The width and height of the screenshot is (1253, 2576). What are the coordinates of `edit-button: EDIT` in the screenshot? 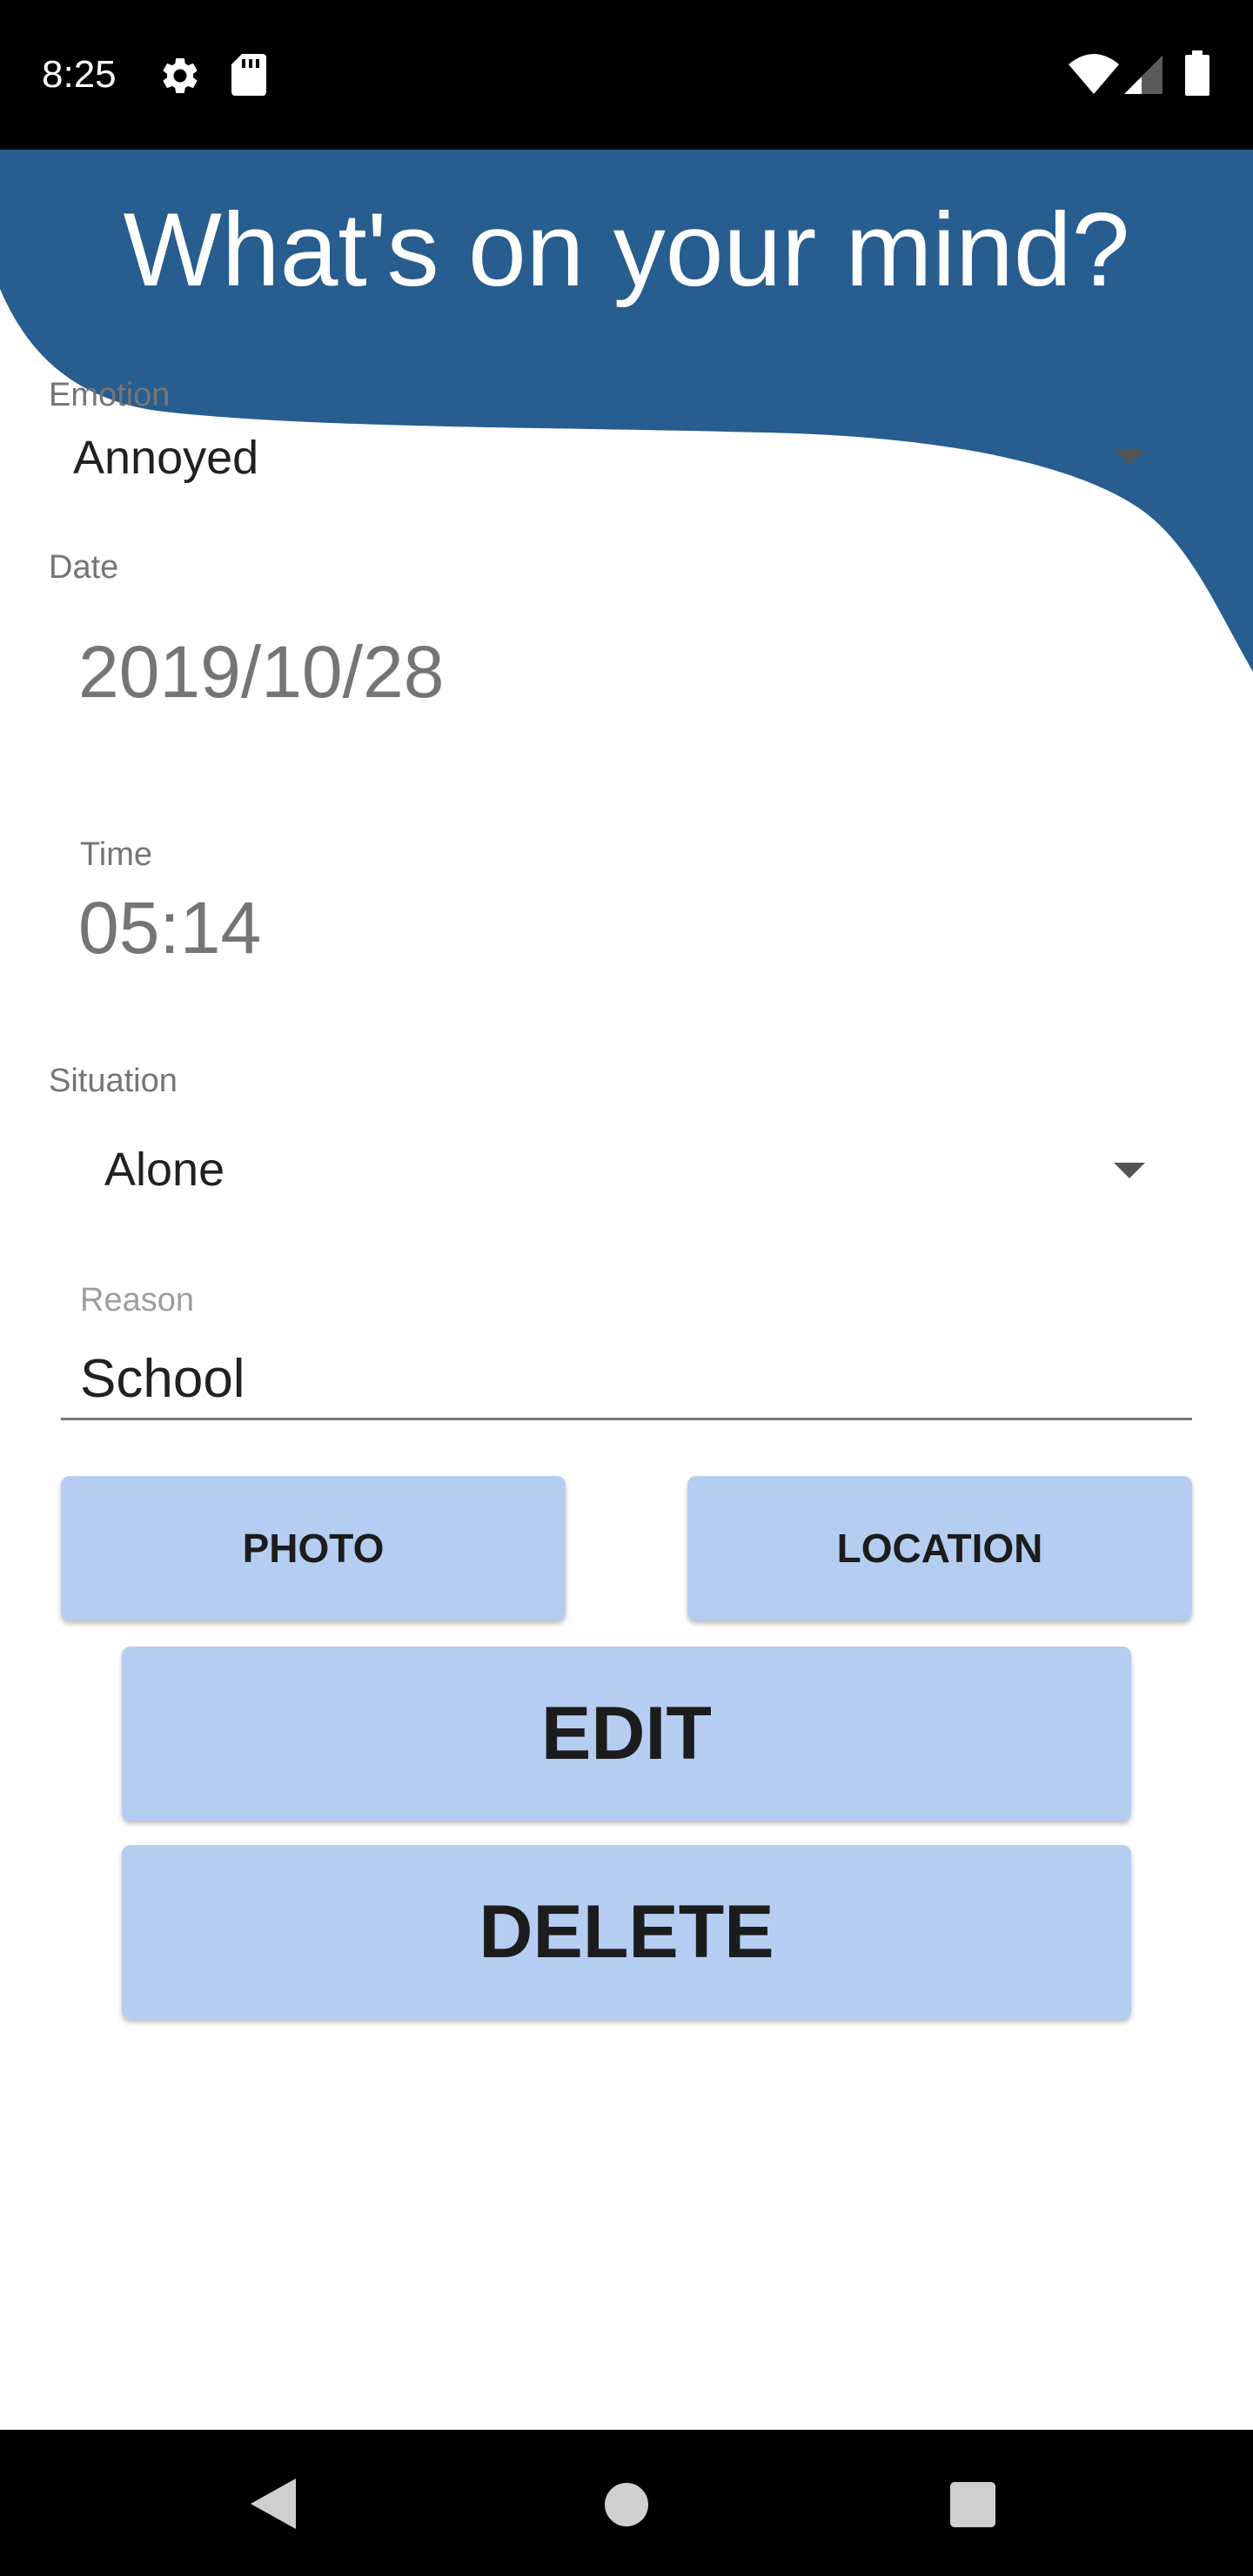 It's located at (626, 1734).